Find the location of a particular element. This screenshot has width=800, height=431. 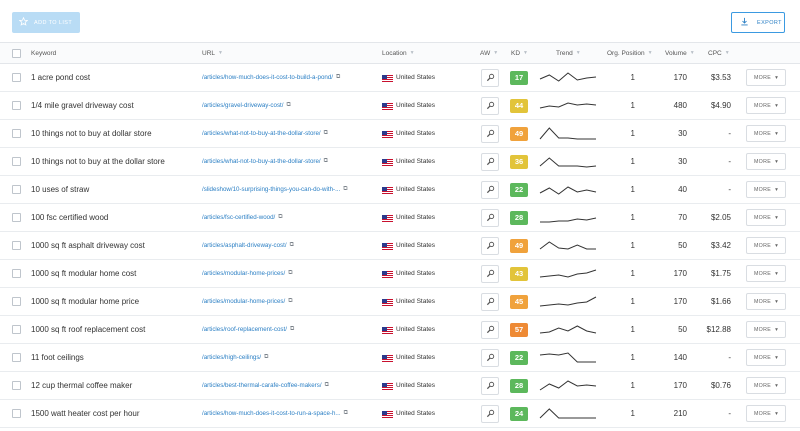

select-all-checkbox is located at coordinates (16, 53).